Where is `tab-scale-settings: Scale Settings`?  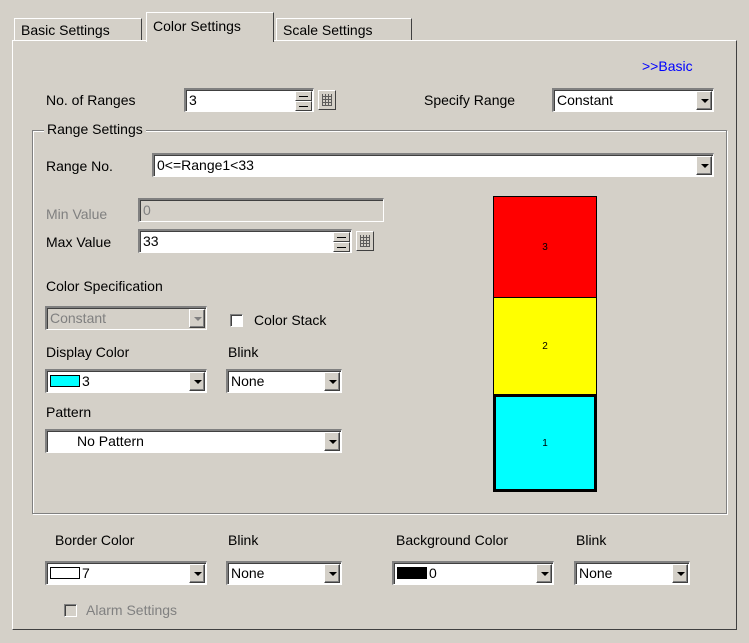 tab-scale-settings: Scale Settings is located at coordinates (344, 29).